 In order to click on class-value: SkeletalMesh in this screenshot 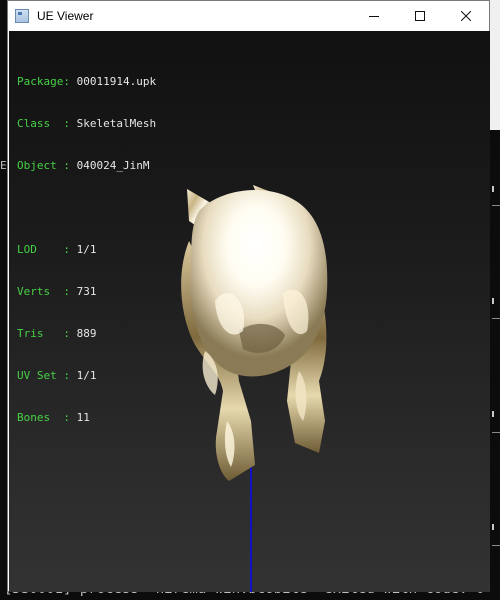, I will do `click(116, 123)`.